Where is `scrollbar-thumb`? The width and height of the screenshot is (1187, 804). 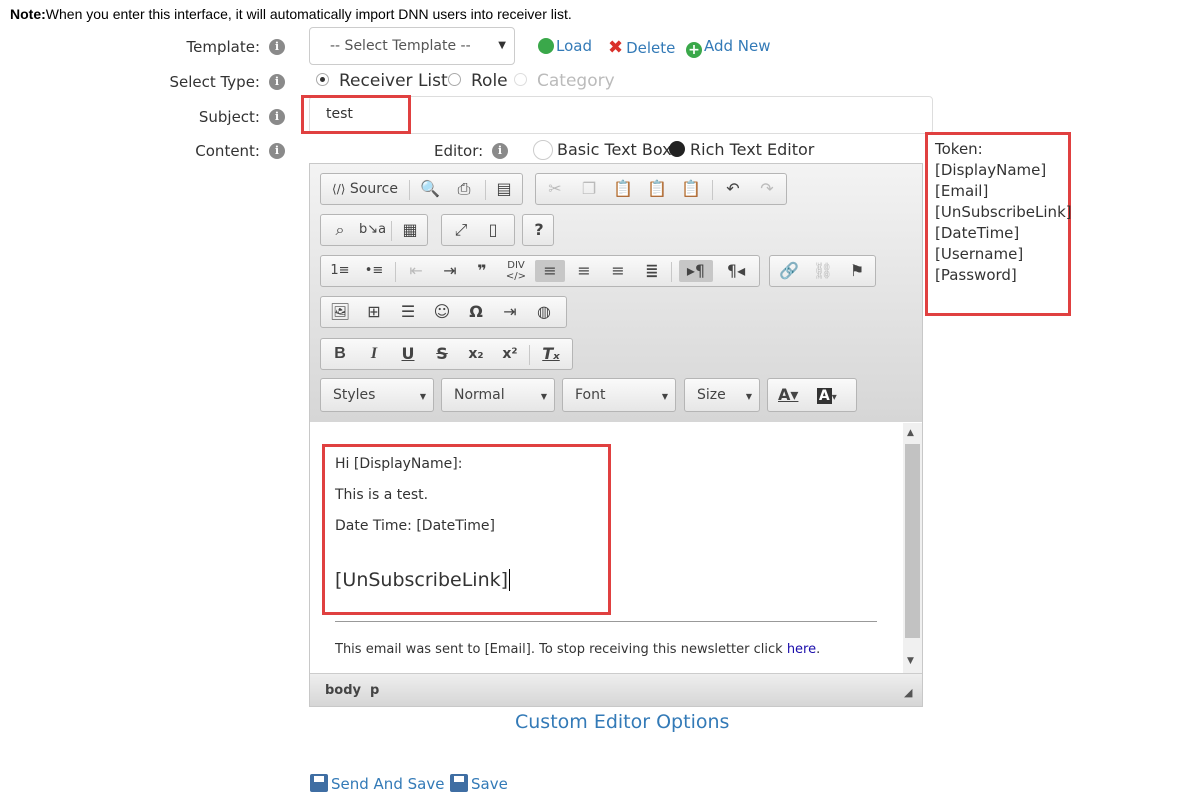 scrollbar-thumb is located at coordinates (912, 541).